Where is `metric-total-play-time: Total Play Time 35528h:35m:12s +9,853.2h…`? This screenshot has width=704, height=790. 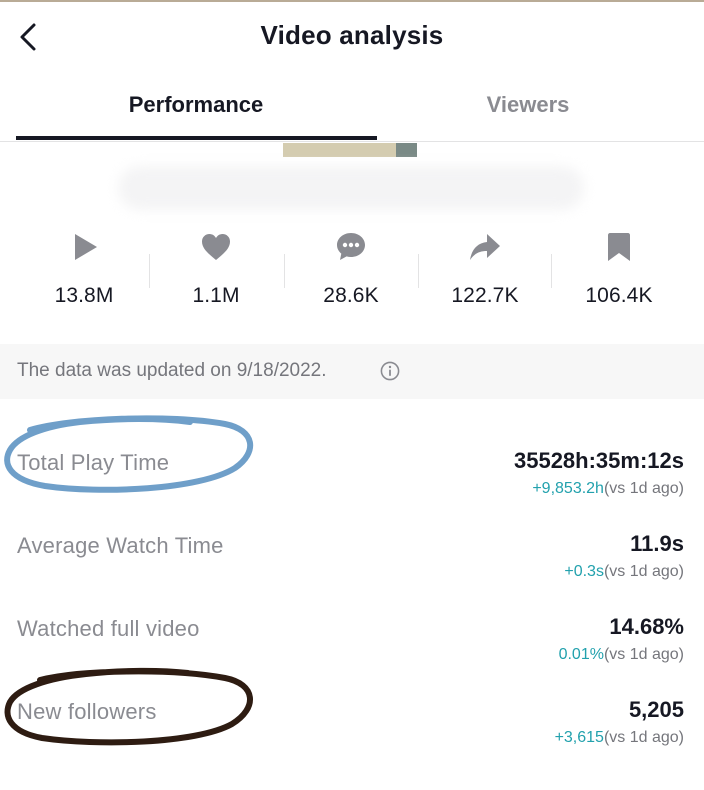 metric-total-play-time: Total Play Time 35528h:35m:12s +9,853.2h… is located at coordinates (352, 481).